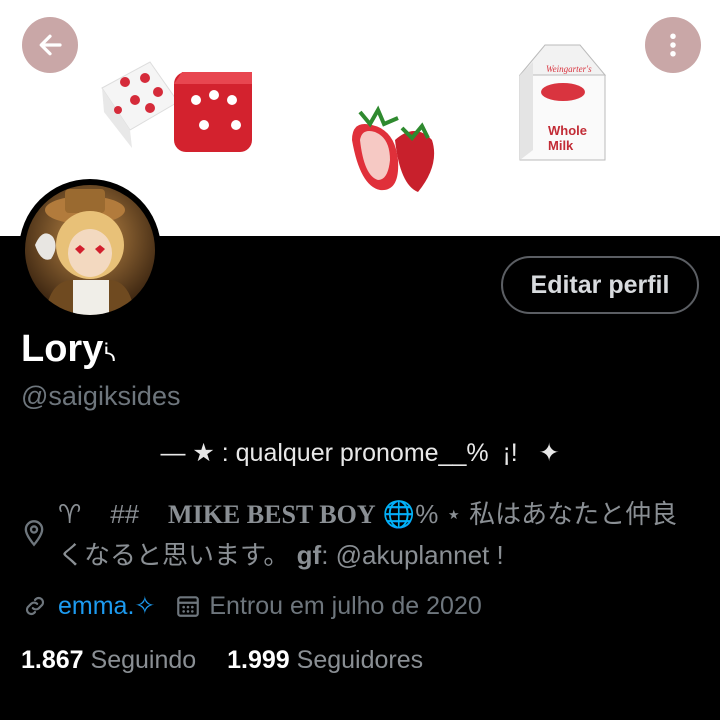  What do you see at coordinates (393, 148) in the screenshot?
I see `strawberries-image` at bounding box center [393, 148].